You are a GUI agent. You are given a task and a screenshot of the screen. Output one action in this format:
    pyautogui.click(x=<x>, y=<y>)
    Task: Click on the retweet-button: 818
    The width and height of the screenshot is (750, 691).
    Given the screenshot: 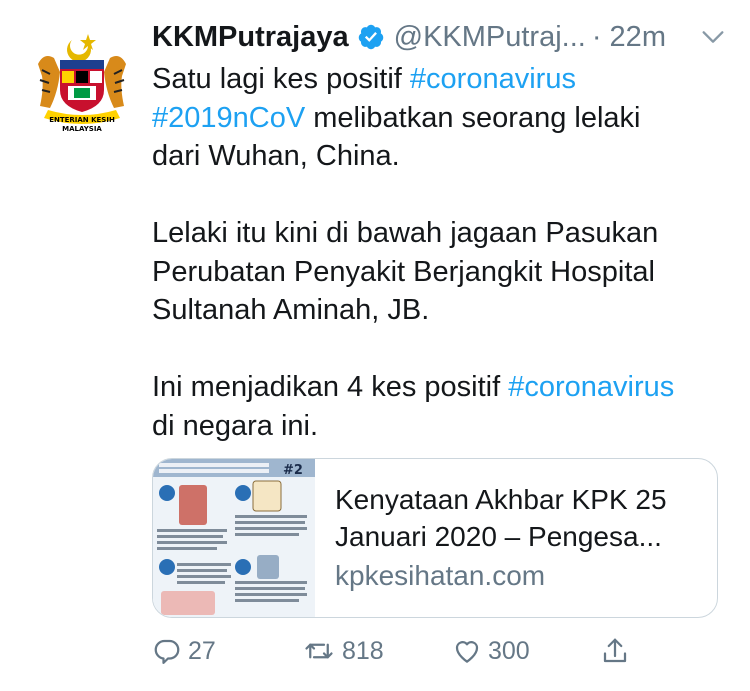 What is the action you would take?
    pyautogui.click(x=343, y=651)
    